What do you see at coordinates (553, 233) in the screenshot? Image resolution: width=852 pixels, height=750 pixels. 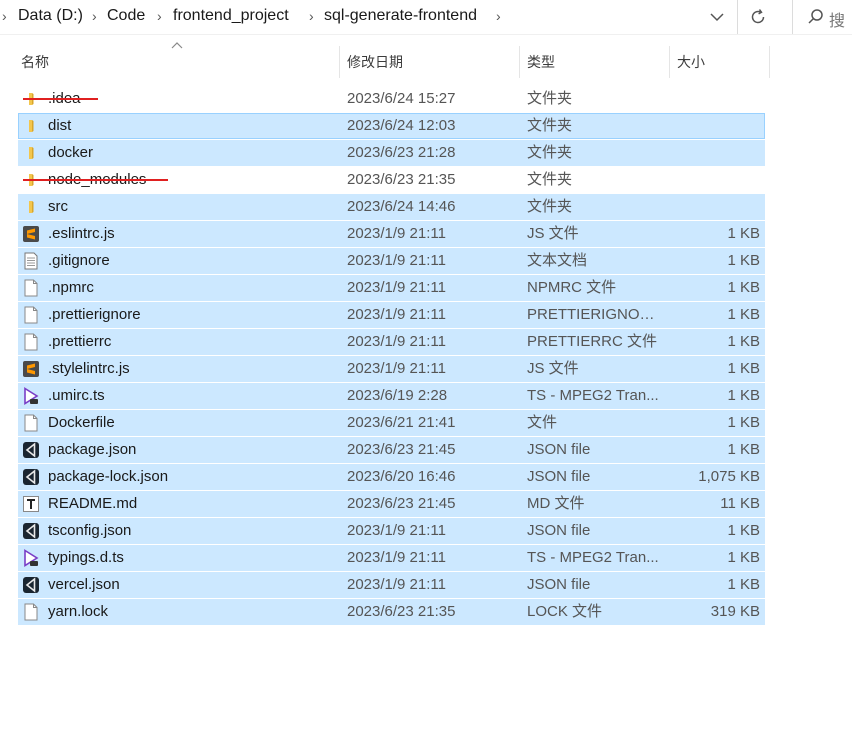 I see `file-type: JS 文件` at bounding box center [553, 233].